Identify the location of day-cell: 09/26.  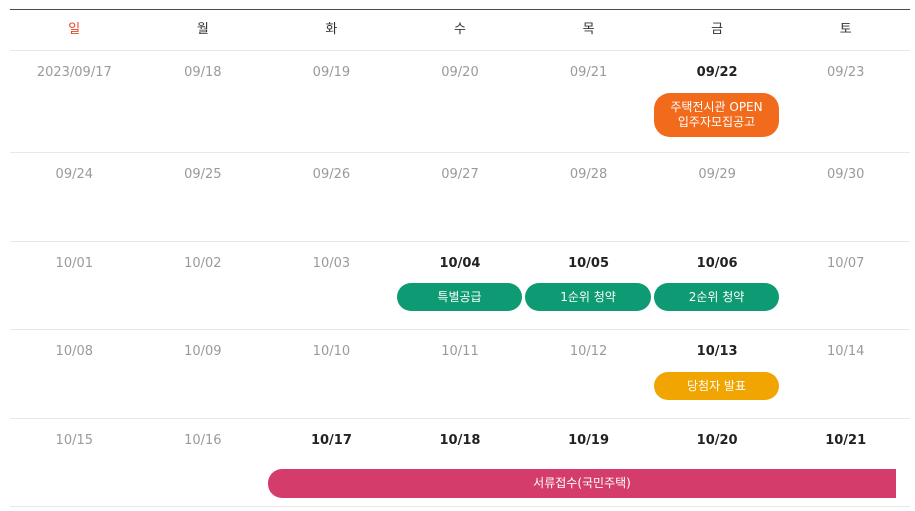
(331, 169).